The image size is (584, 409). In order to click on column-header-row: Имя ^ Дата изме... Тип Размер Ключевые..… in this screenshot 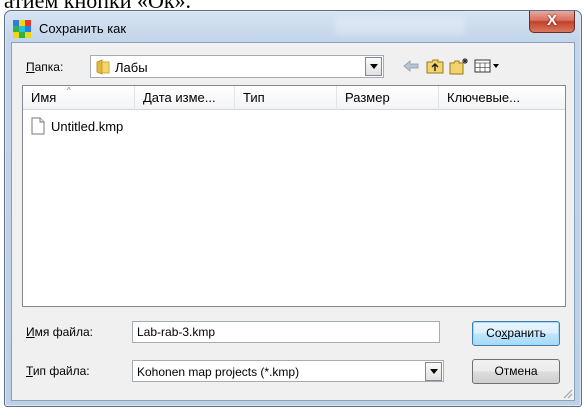, I will do `click(294, 98)`.